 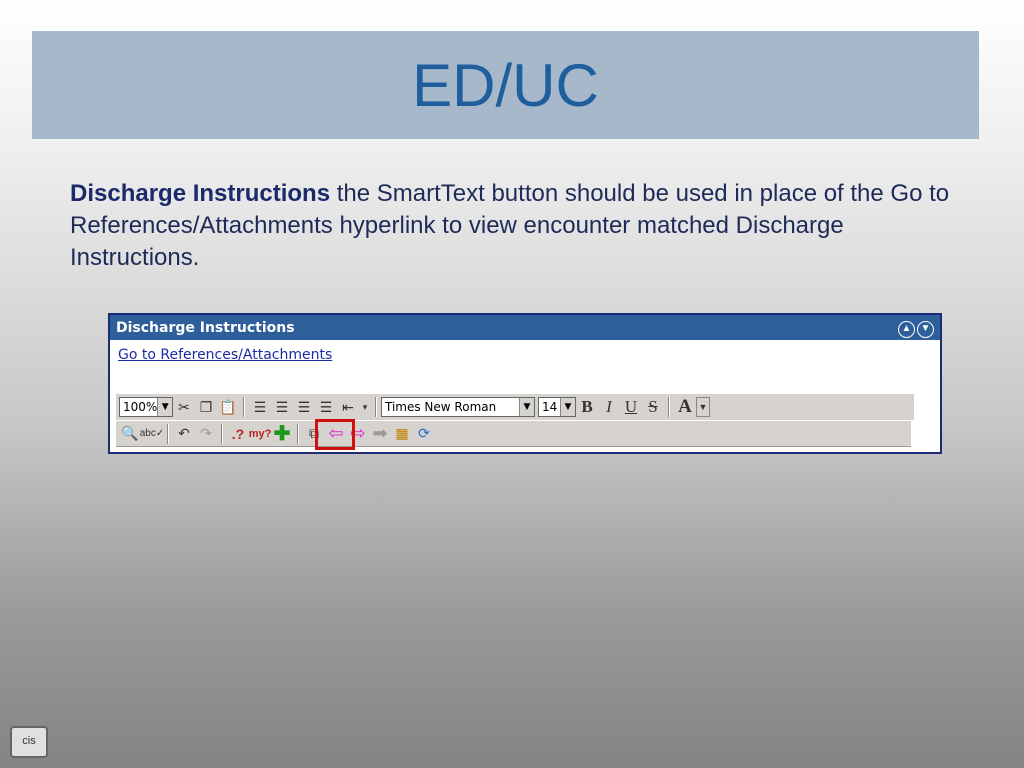 I want to click on font-color-dropdown-icon: ▼, so click(x=703, y=407).